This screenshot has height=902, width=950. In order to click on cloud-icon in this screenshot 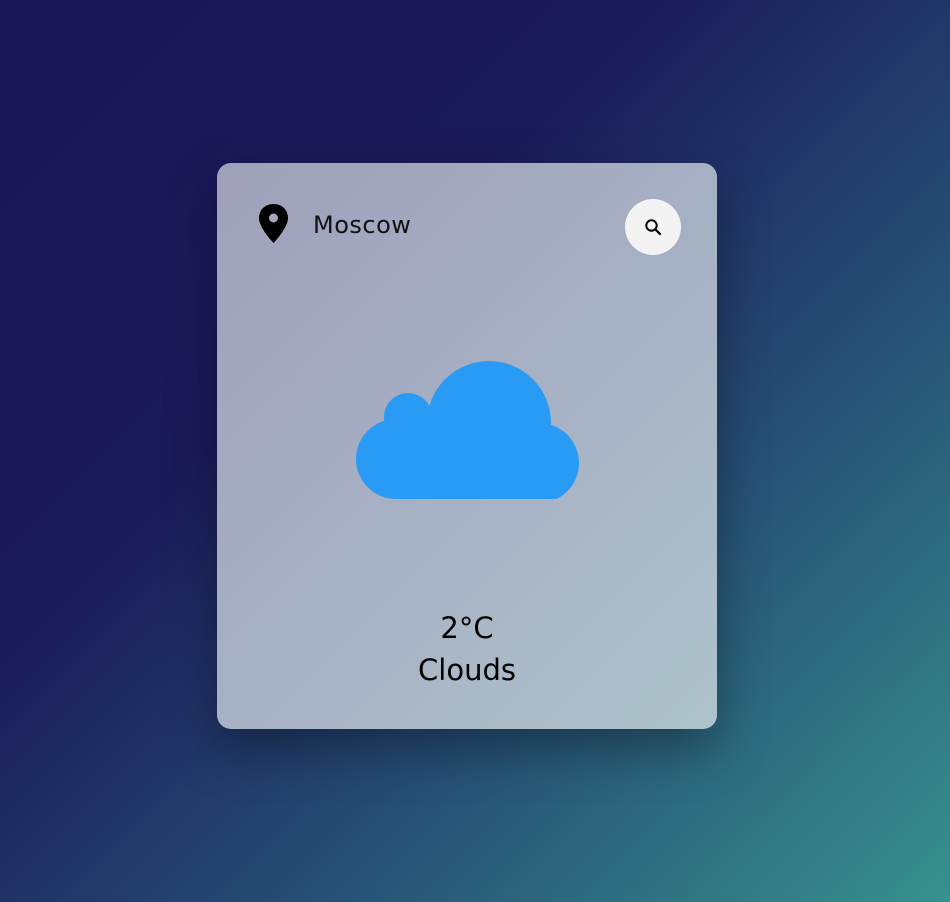, I will do `click(467, 430)`.